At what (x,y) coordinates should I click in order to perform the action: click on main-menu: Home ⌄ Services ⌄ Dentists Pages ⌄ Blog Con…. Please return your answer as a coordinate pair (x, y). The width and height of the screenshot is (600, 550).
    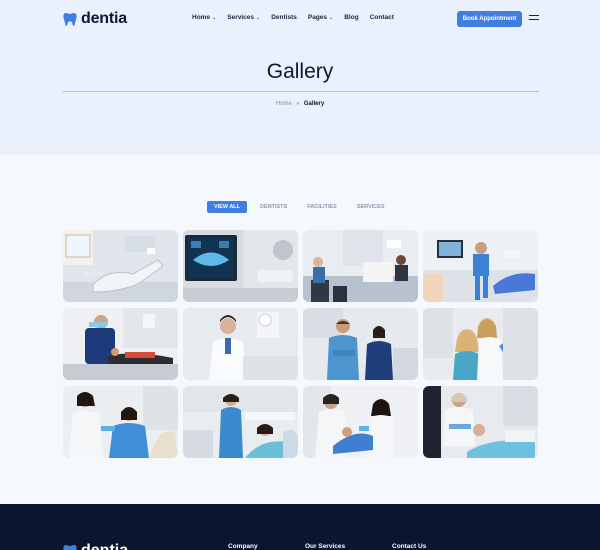
    Looking at the image, I should click on (293, 17).